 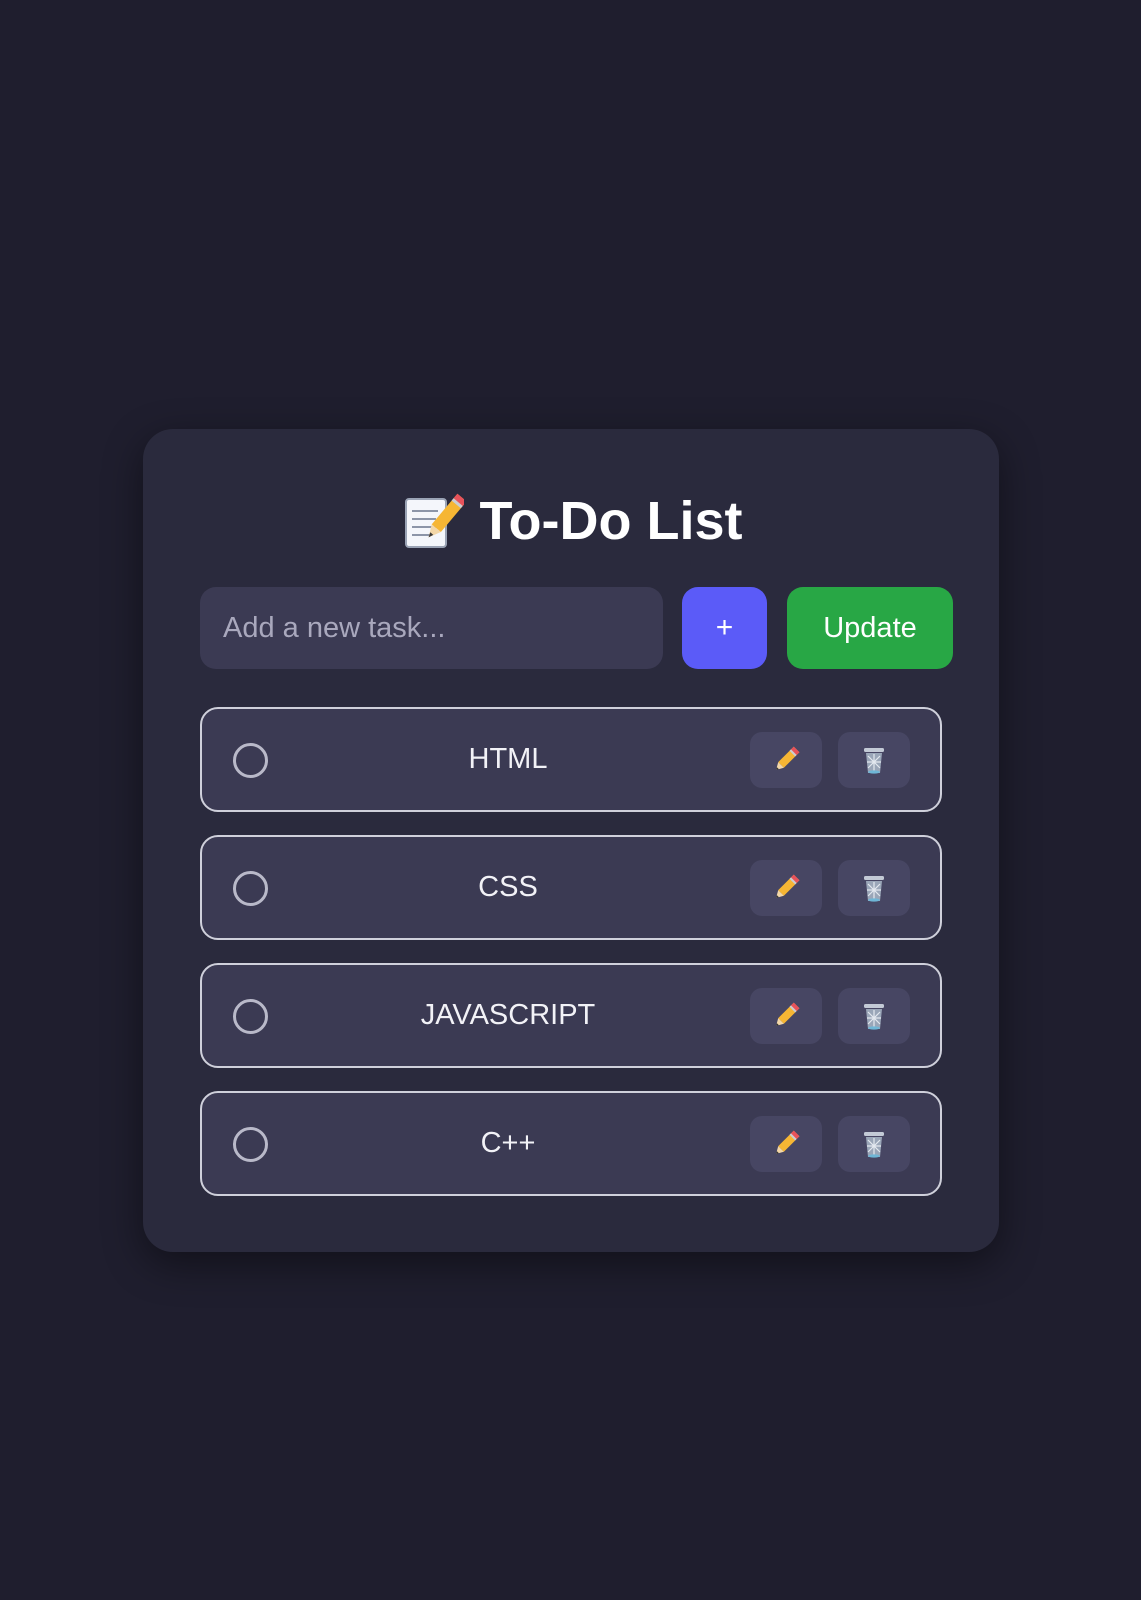 What do you see at coordinates (870, 628) in the screenshot?
I see `update-task-button: Update` at bounding box center [870, 628].